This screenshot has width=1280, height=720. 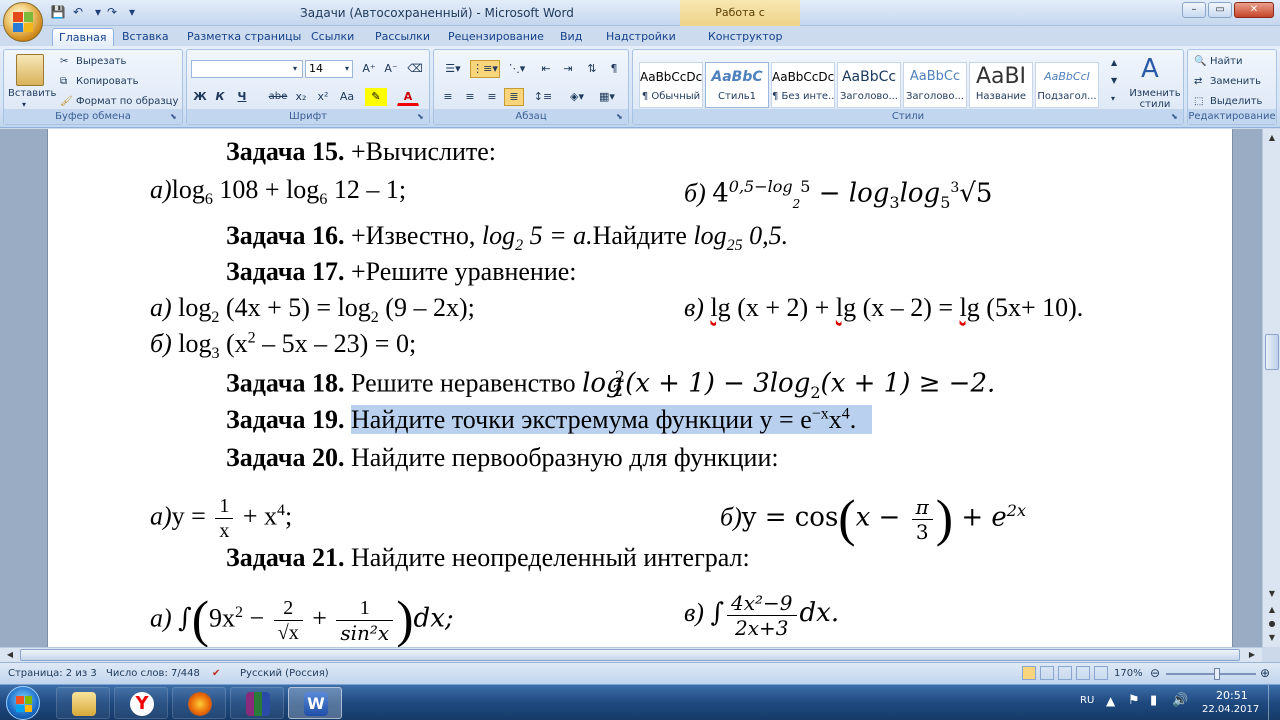 What do you see at coordinates (52, 673) in the screenshot?
I see `page-count: Страница: 2 из 3` at bounding box center [52, 673].